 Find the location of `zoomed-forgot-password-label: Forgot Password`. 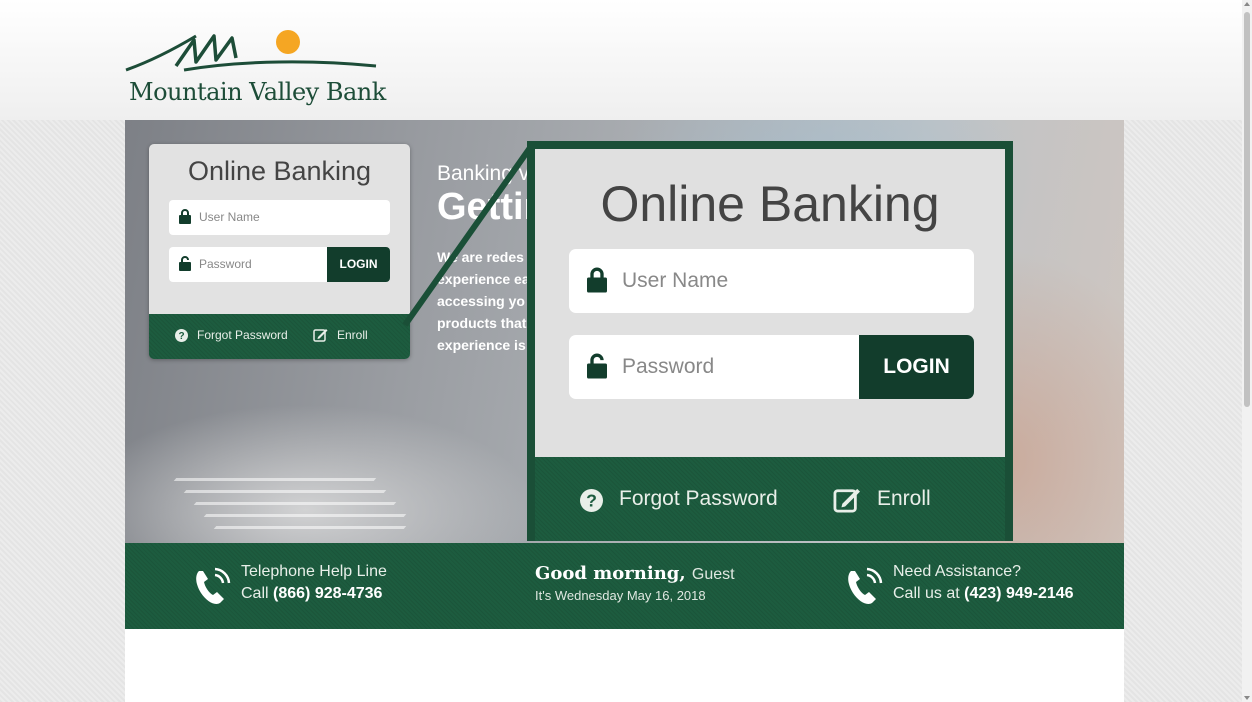

zoomed-forgot-password-label: Forgot Password is located at coordinates (698, 498).